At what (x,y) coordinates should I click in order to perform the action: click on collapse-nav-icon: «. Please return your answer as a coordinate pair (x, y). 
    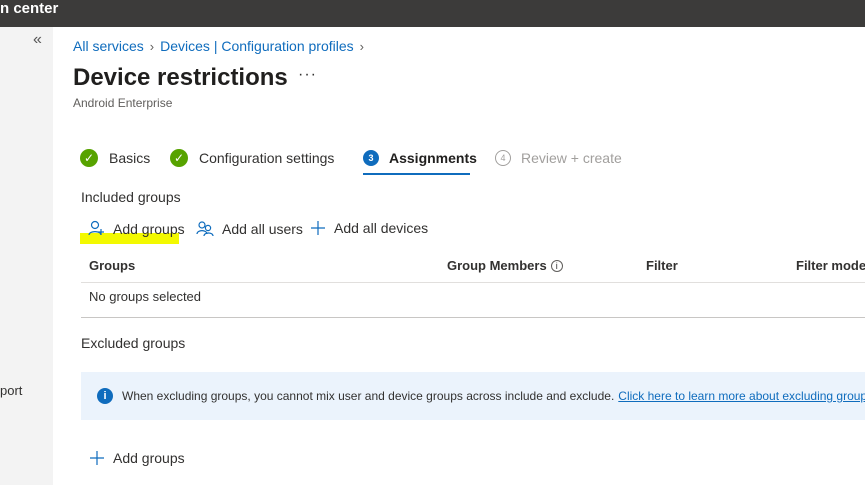
    Looking at the image, I should click on (37, 40).